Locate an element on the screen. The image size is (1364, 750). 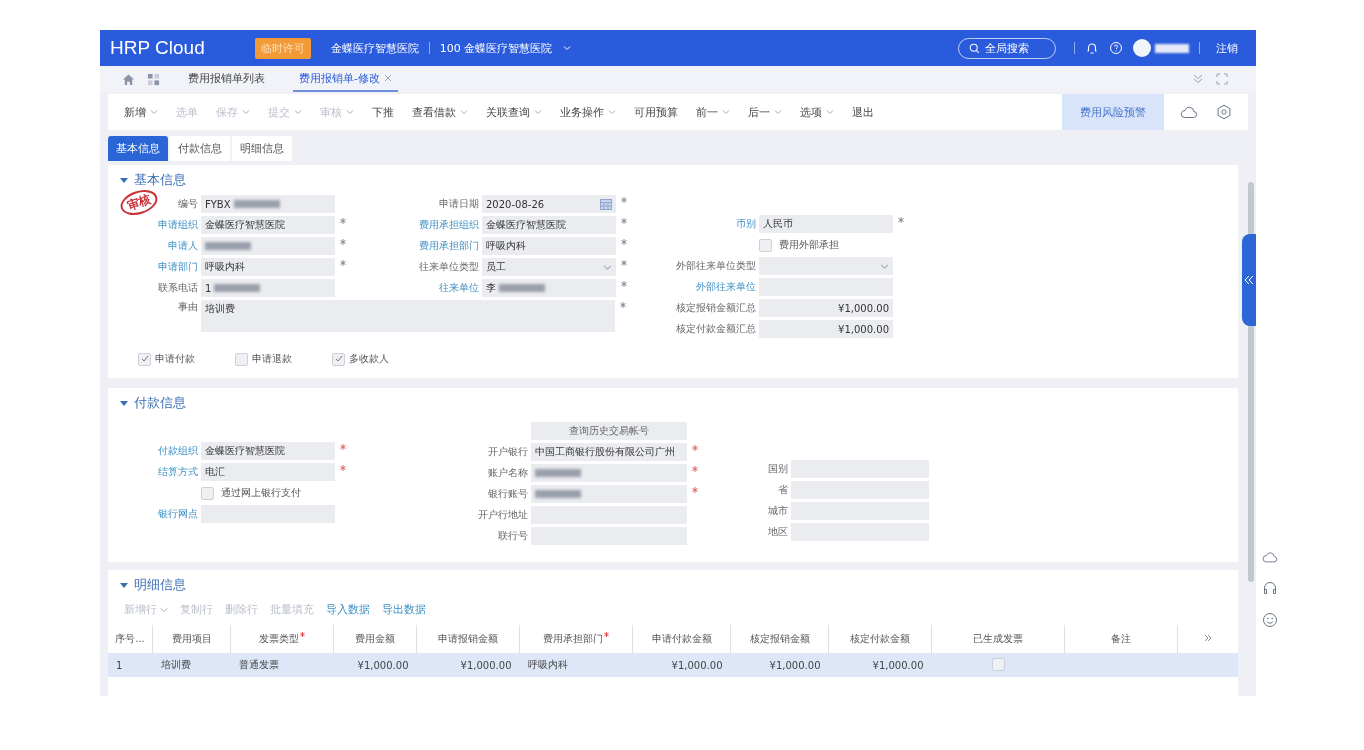
logout-link: 注销 is located at coordinates (1227, 48).